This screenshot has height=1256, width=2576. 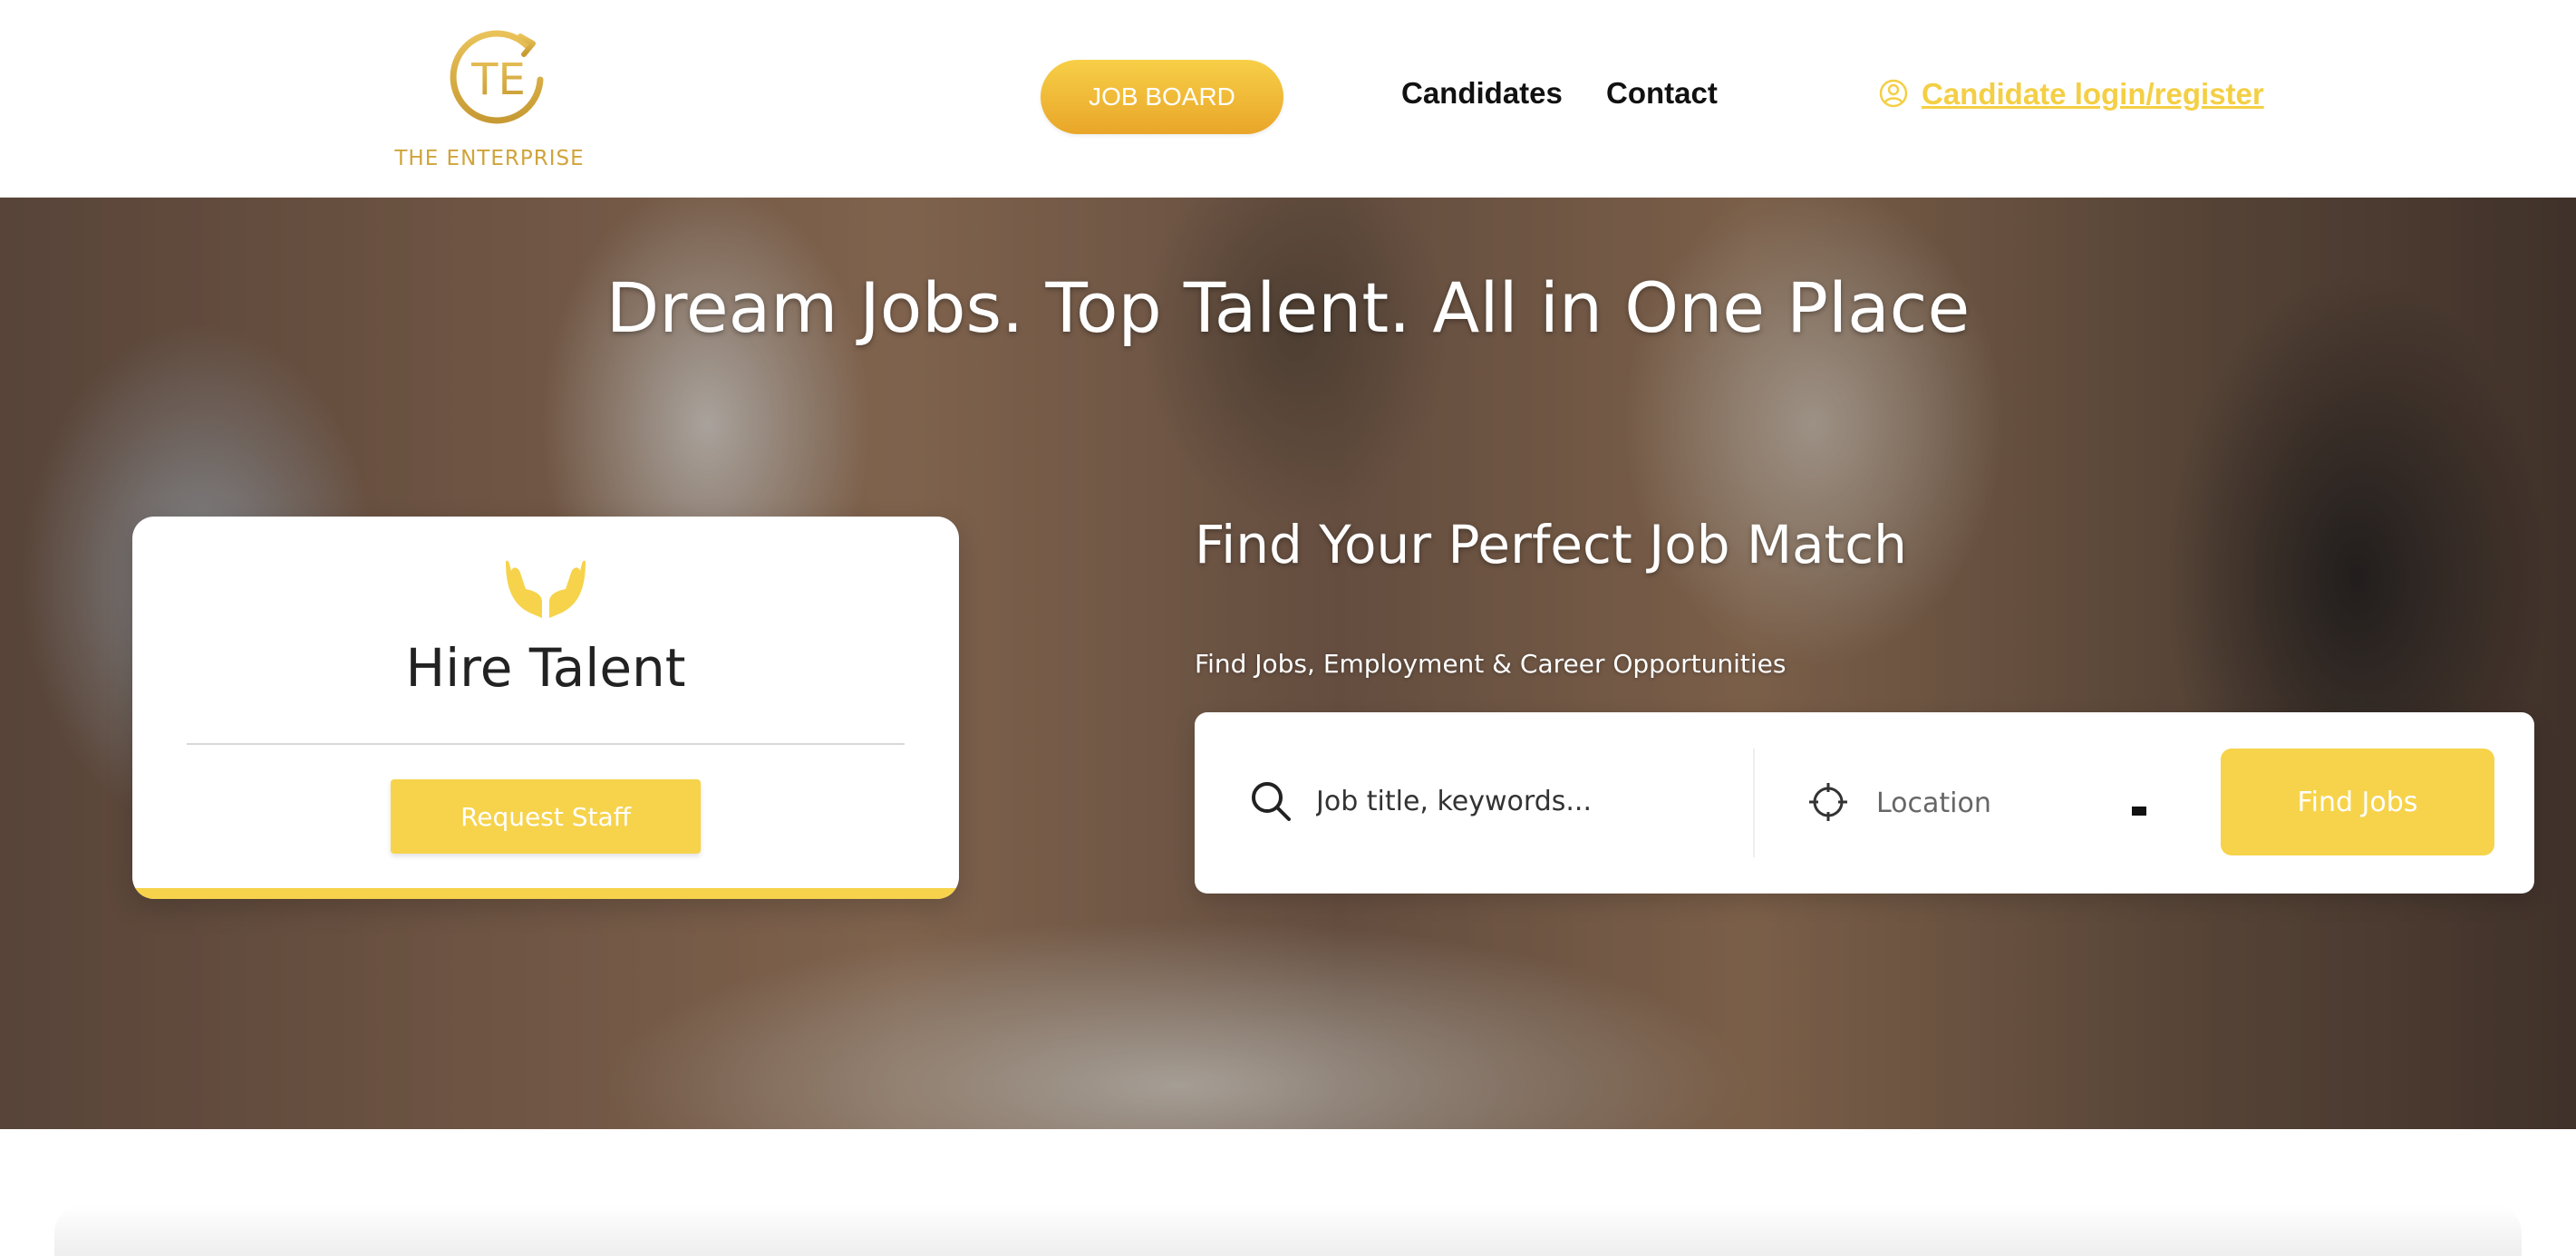 What do you see at coordinates (2357, 802) in the screenshot?
I see `find-jobs-button: Find Jobs` at bounding box center [2357, 802].